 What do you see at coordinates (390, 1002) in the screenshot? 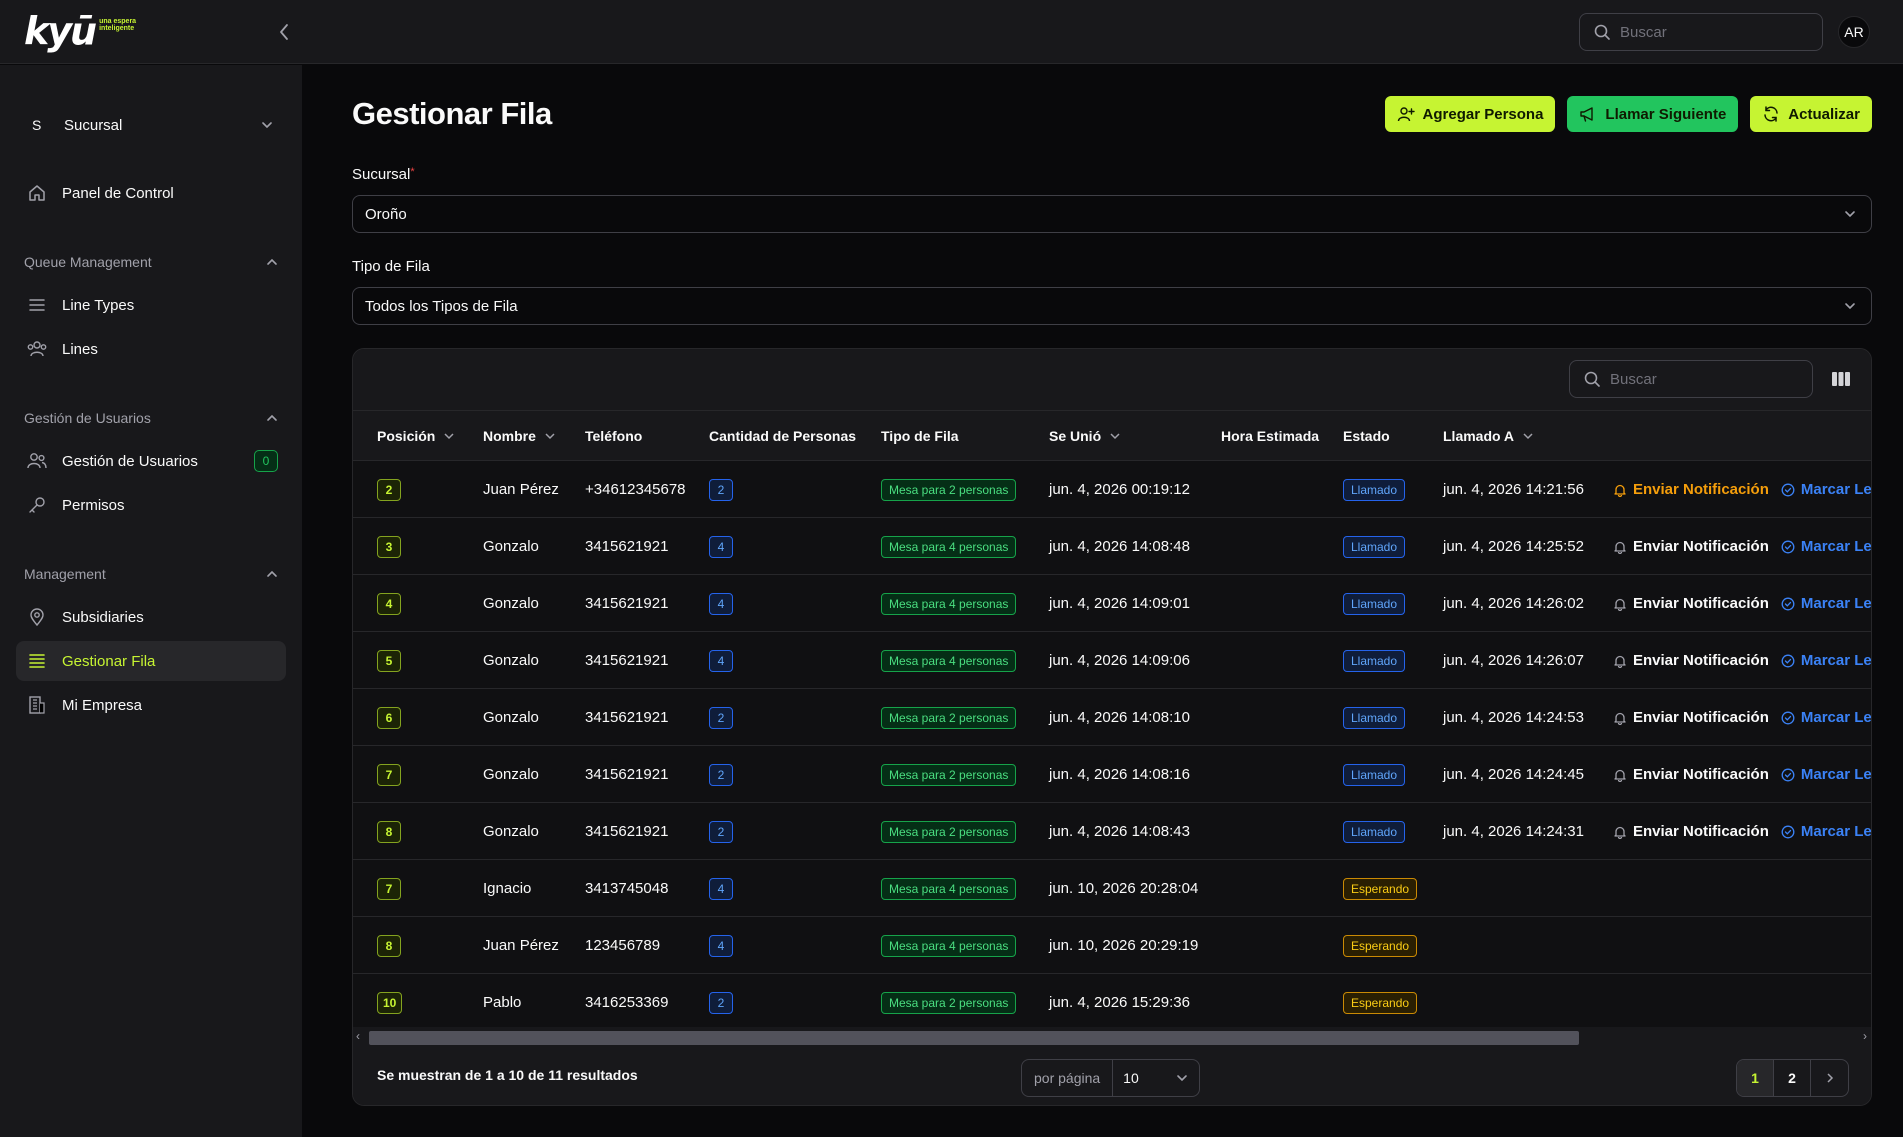
I see `cell-position: 10` at bounding box center [390, 1002].